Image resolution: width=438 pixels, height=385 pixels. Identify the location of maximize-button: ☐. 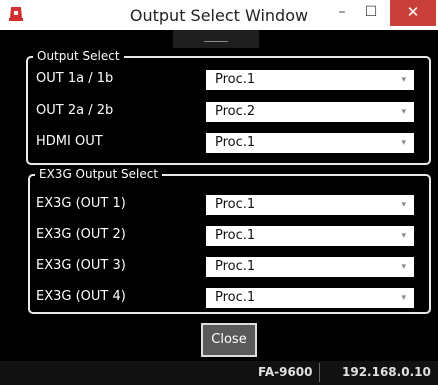
(371, 13).